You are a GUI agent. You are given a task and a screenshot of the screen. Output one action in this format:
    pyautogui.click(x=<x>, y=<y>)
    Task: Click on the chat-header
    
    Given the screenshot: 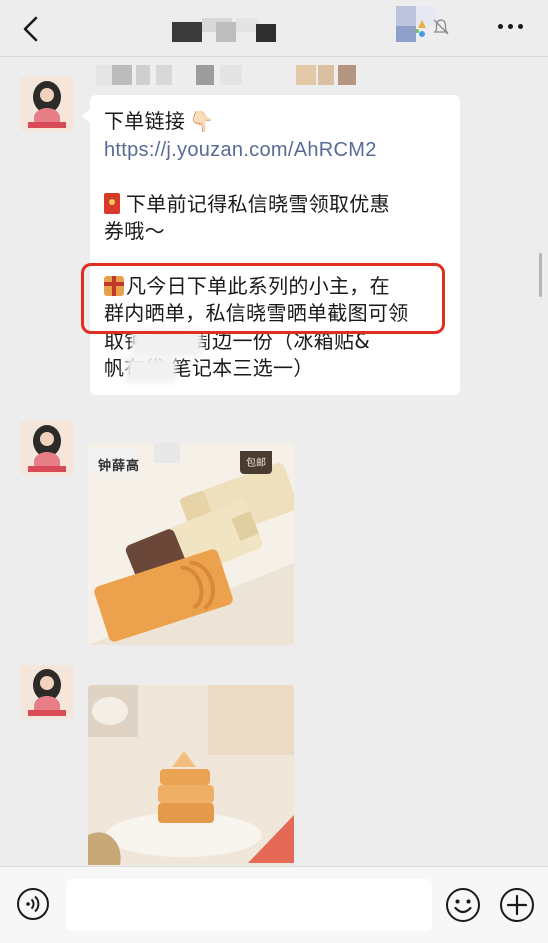 What is the action you would take?
    pyautogui.click(x=274, y=28)
    